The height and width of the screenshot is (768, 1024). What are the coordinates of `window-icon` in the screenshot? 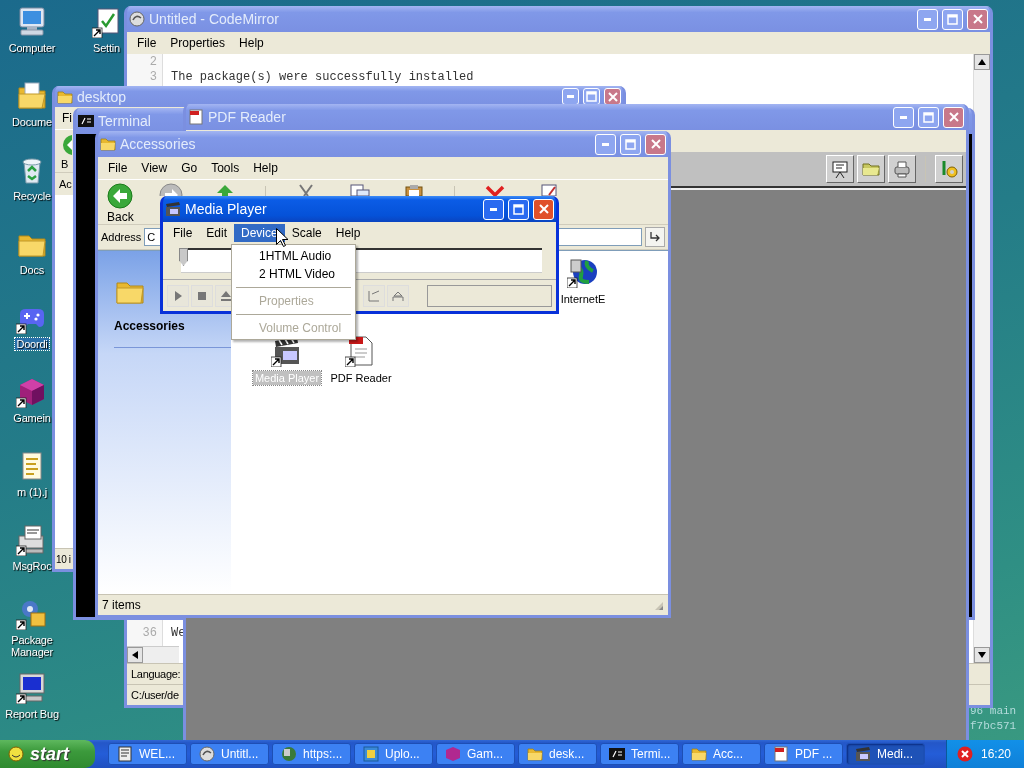 It's located at (371, 754).